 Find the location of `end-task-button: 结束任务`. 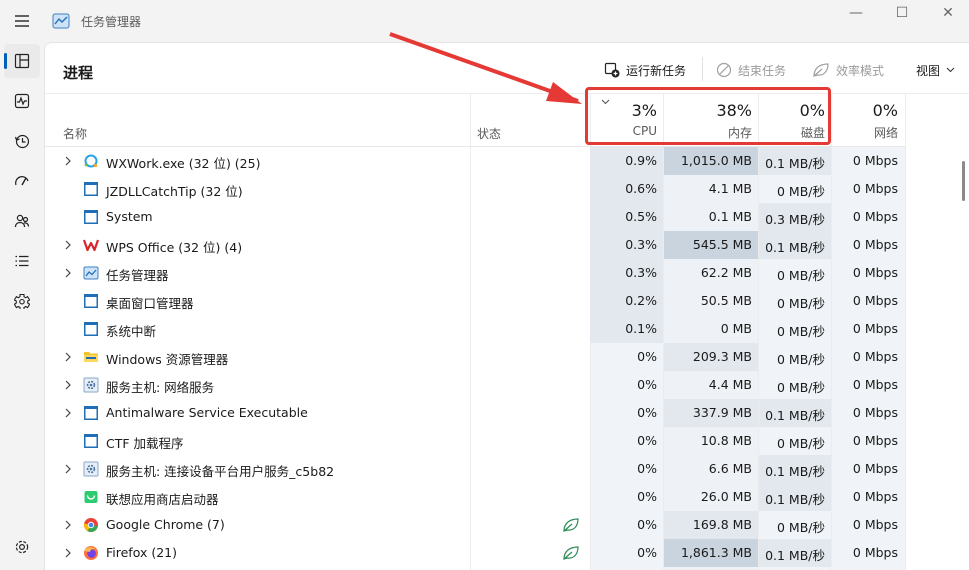

end-task-button: 结束任务 is located at coordinates (751, 70).